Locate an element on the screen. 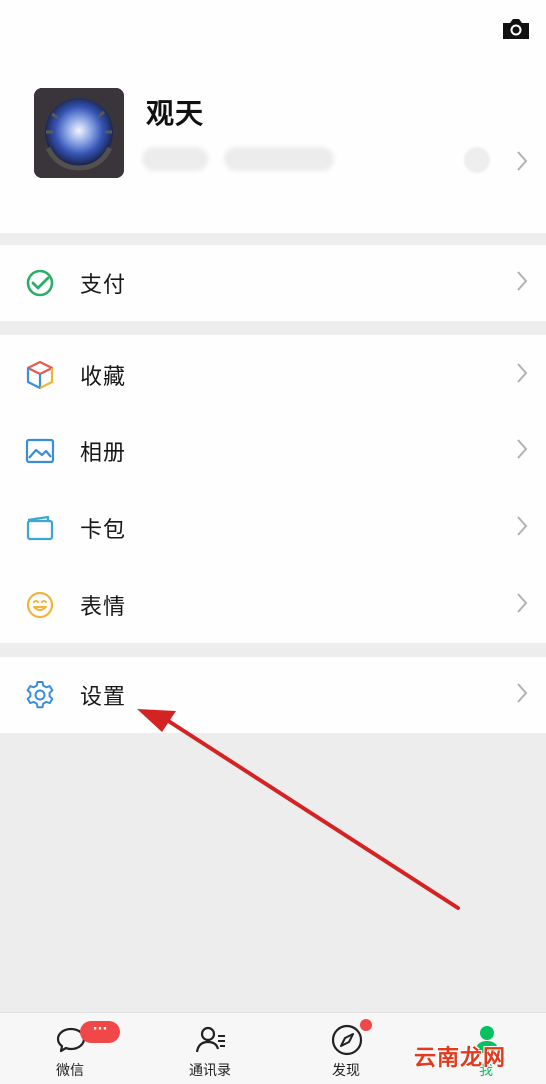 The width and height of the screenshot is (546, 1084). watermark: 云南龙网 is located at coordinates (460, 1058).